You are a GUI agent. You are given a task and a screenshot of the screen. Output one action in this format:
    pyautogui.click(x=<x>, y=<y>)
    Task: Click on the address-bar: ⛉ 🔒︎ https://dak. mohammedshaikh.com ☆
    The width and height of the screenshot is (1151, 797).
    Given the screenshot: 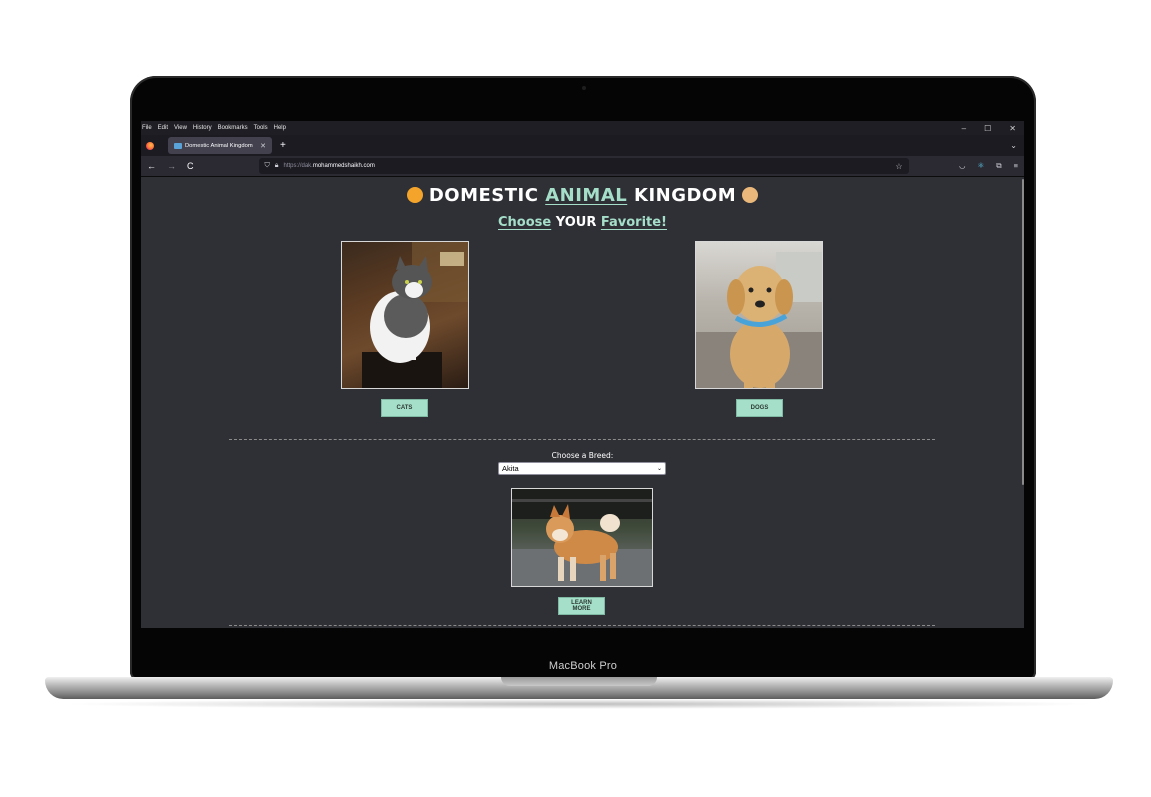 What is the action you would take?
    pyautogui.click(x=583, y=166)
    